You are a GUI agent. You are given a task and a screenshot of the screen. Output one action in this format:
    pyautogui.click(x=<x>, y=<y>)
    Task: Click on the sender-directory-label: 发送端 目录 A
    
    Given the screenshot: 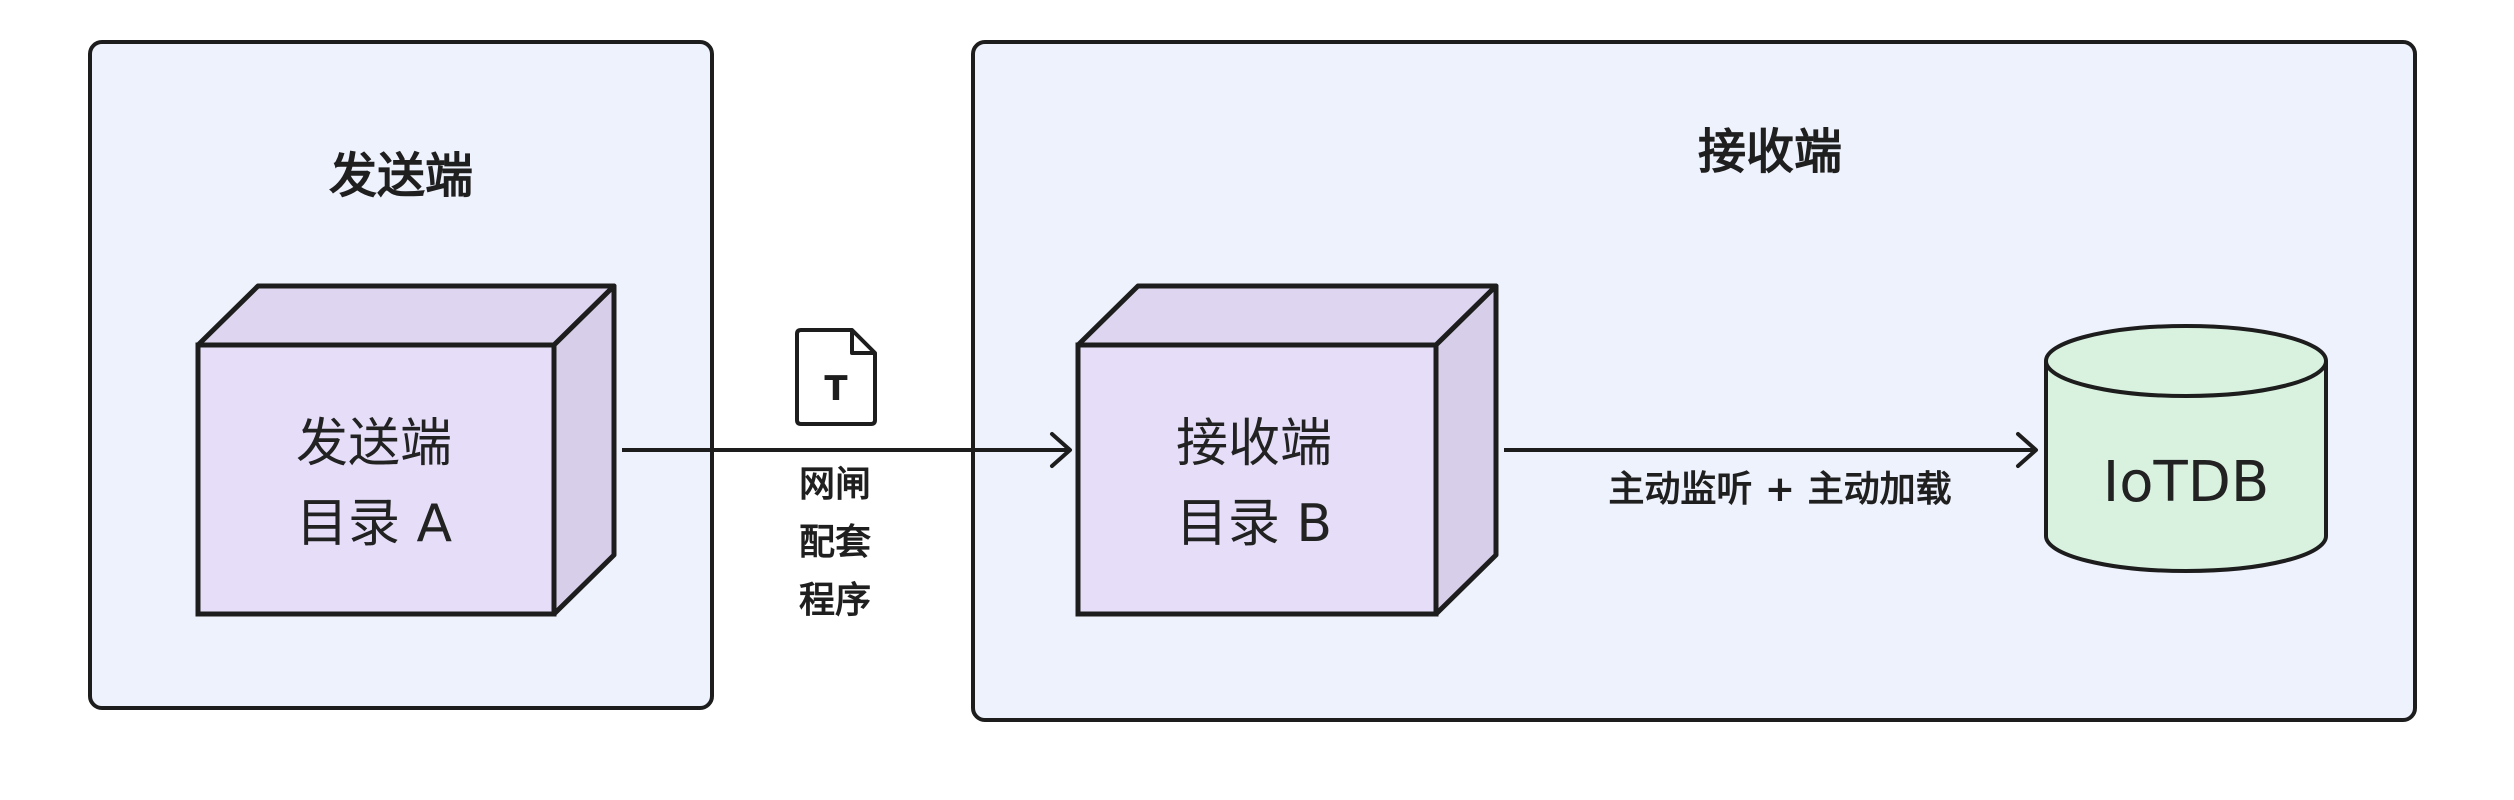 What is the action you would take?
    pyautogui.click(x=374, y=484)
    